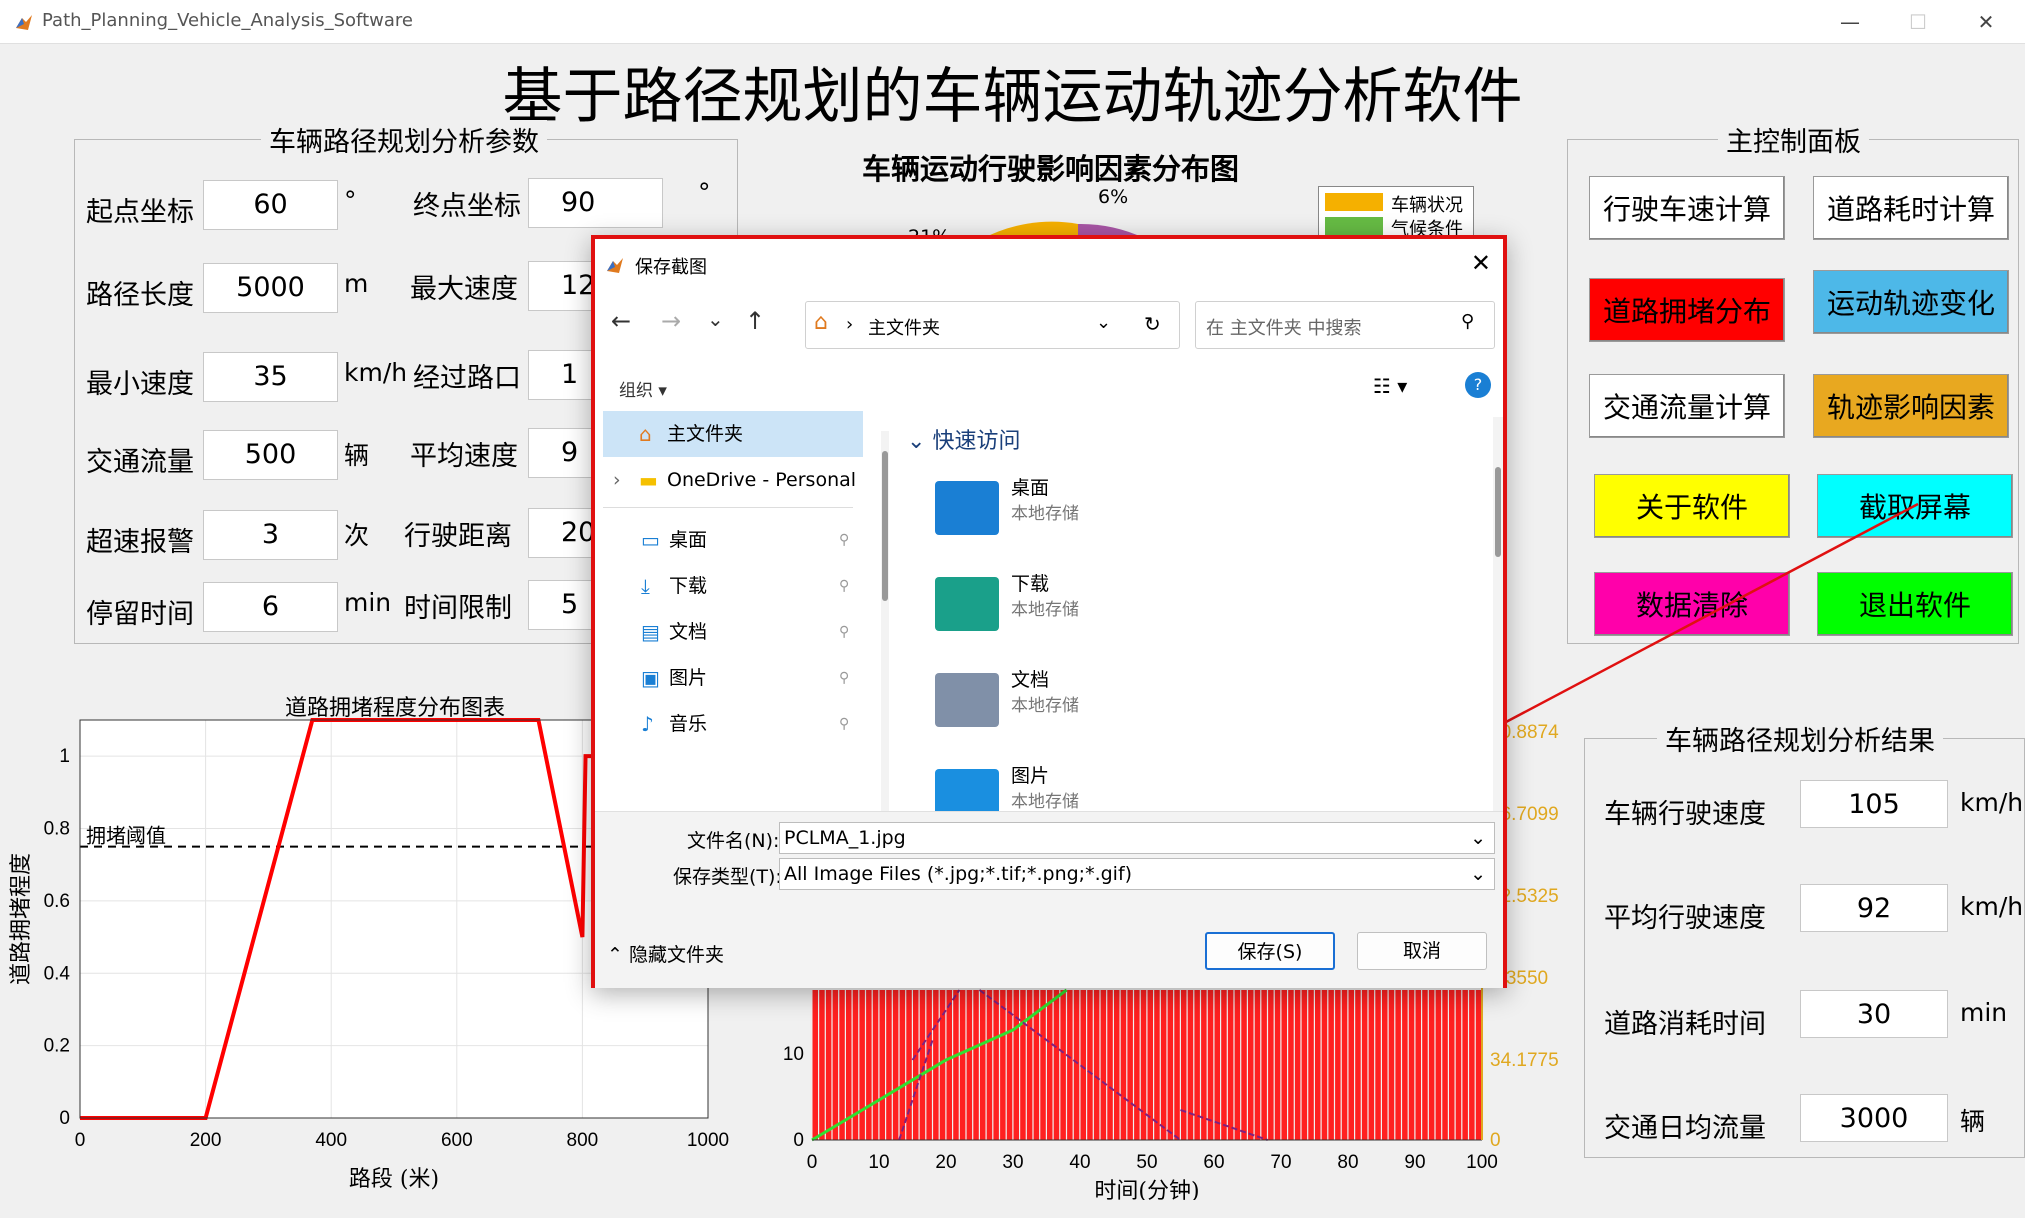 This screenshot has height=1218, width=2025. I want to click on param-label: 停留时间, so click(140, 614).